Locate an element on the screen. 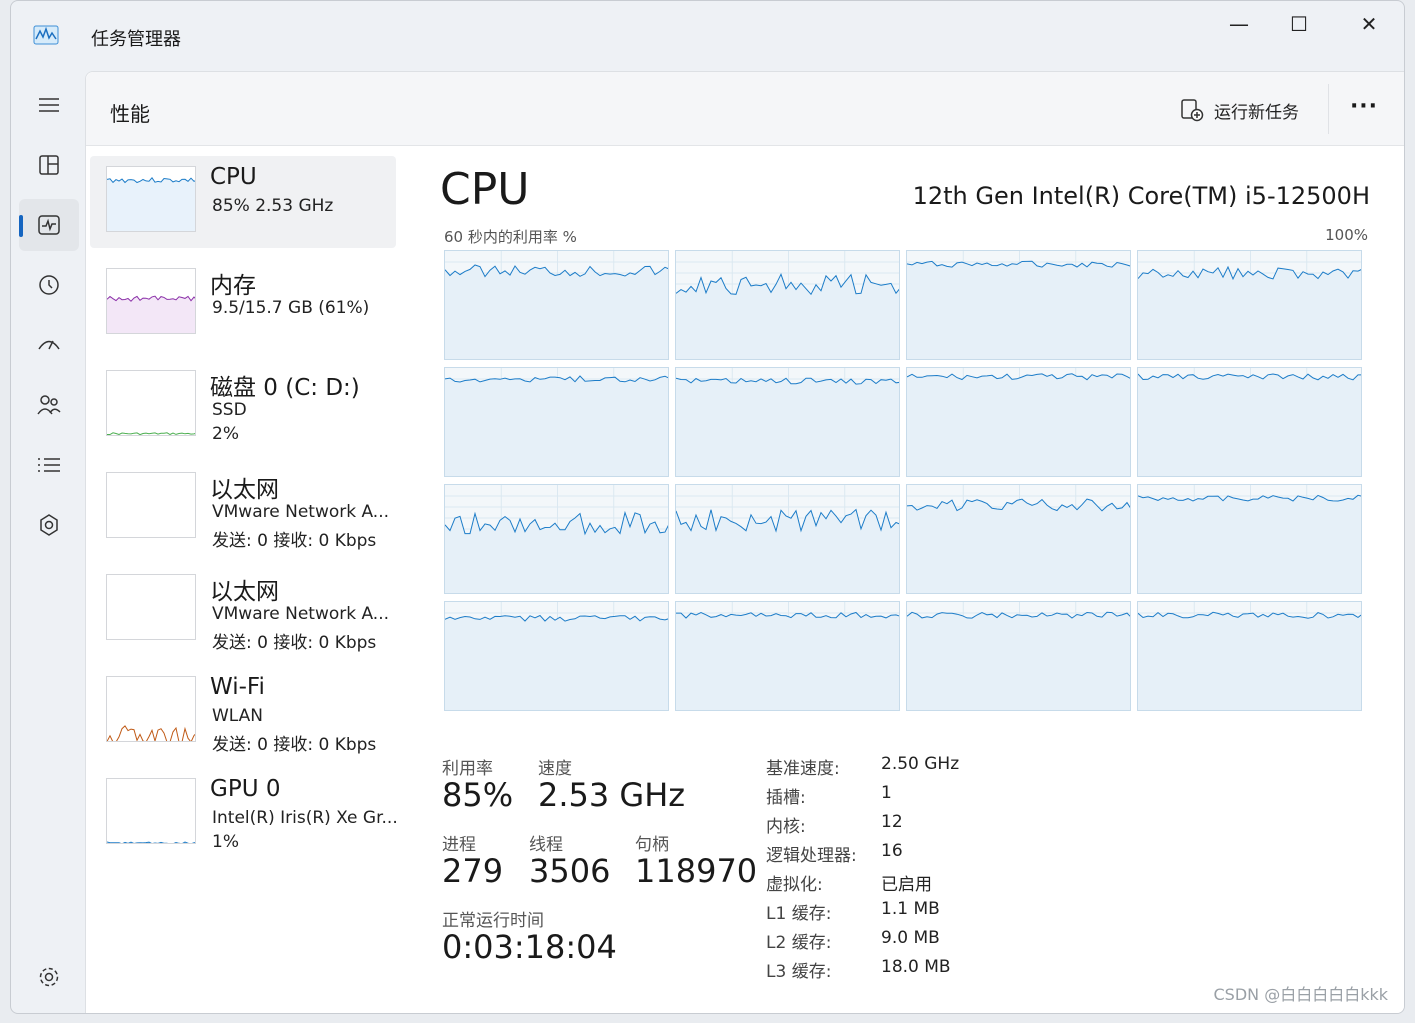  device-name: CPU is located at coordinates (233, 177).